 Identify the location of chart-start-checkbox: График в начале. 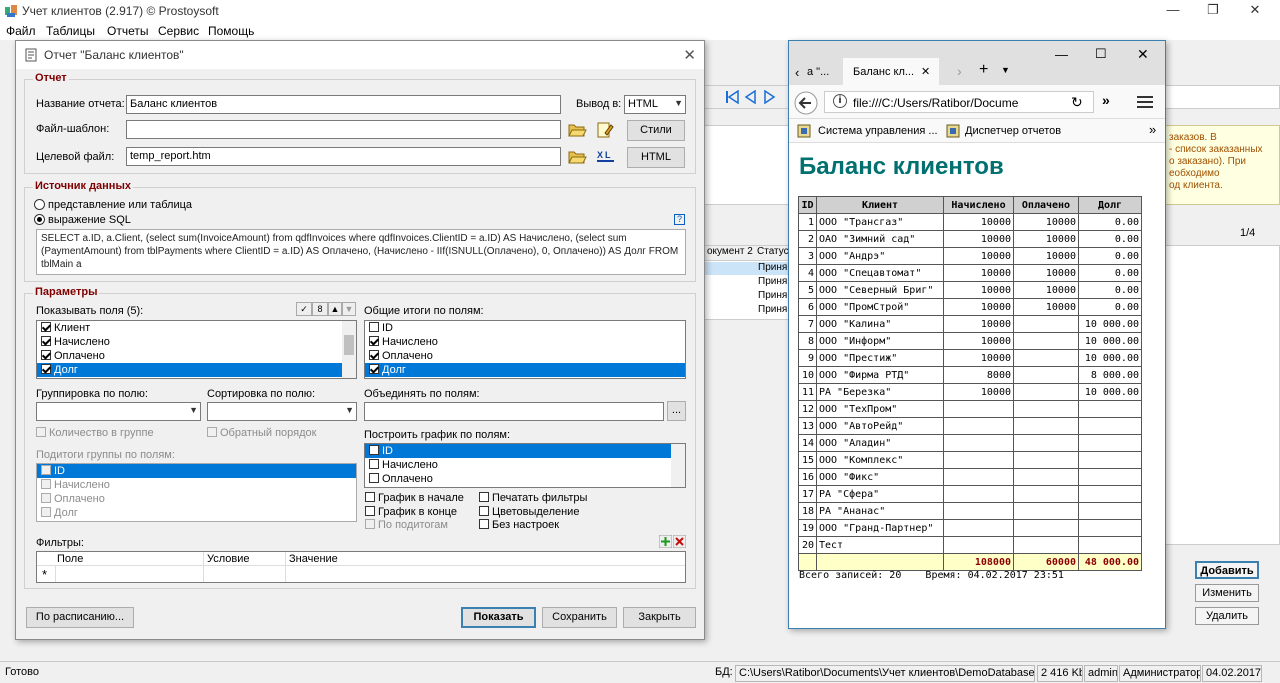
(414, 498).